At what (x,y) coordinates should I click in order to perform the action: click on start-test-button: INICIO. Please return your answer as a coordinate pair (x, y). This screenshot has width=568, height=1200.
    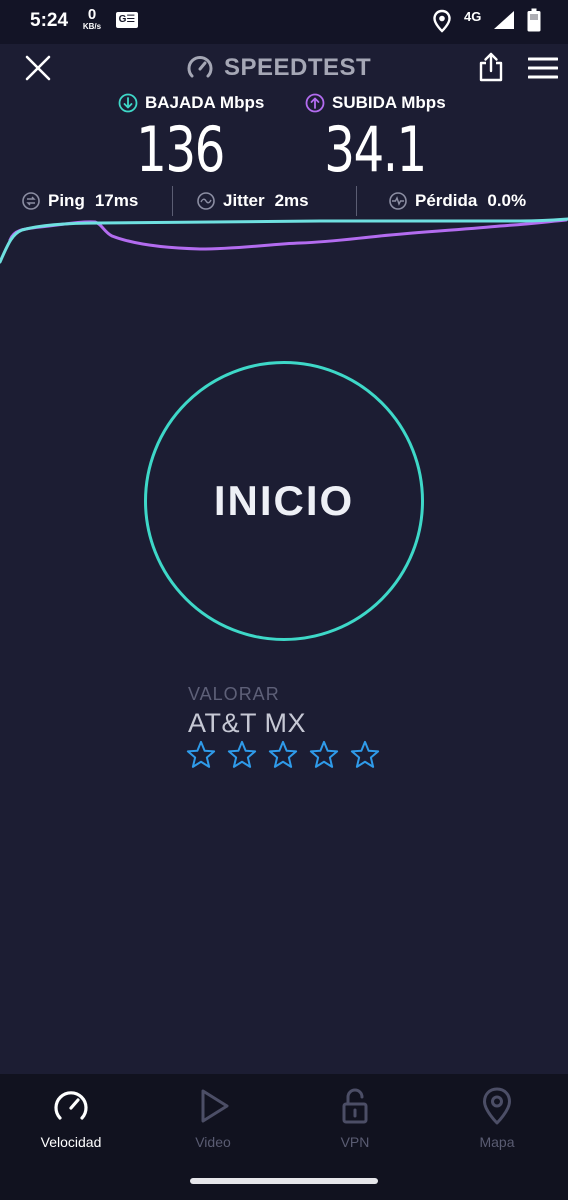
    Looking at the image, I should click on (284, 501).